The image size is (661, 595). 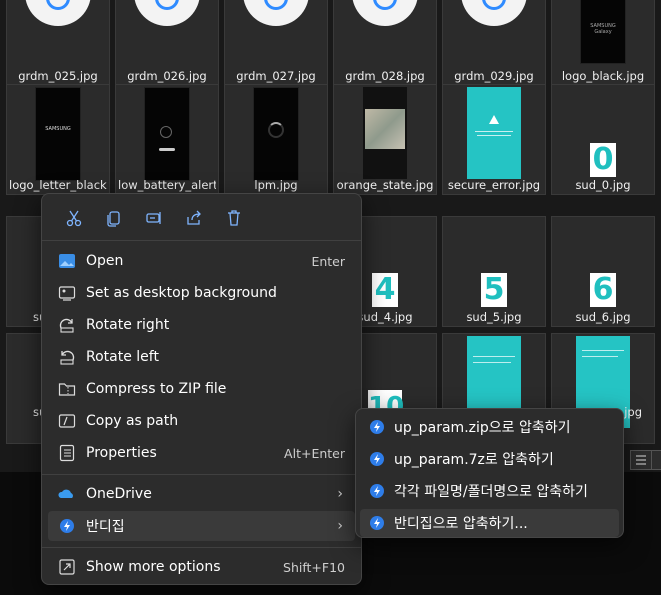 I want to click on samsung-logo-text: SAMSUNG Galaxy, so click(x=603, y=29).